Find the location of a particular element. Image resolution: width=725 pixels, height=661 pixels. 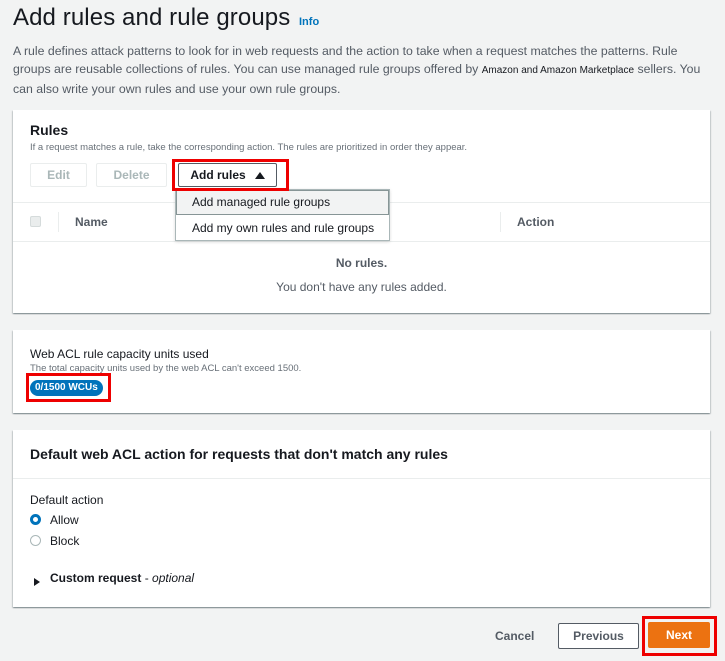

menu-item-add-managed-rule-groups: Add managed rule groups is located at coordinates (282, 202).